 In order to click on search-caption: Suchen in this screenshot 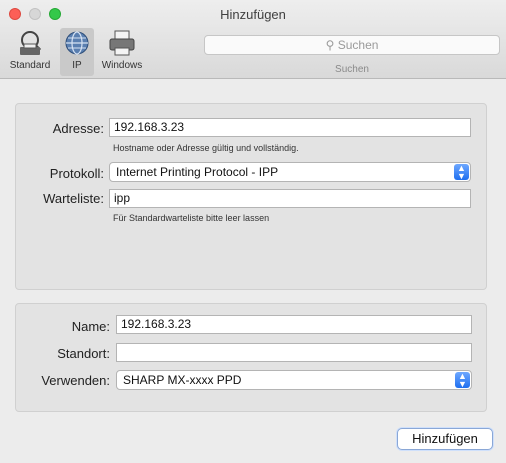, I will do `click(352, 69)`.